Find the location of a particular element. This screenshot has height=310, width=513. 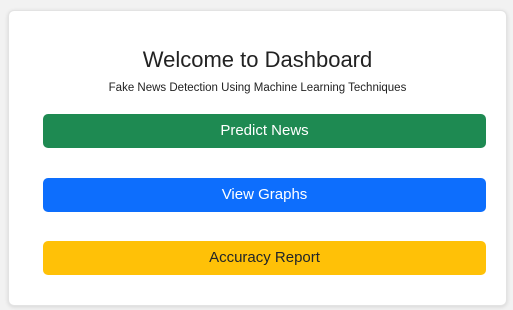

view-graphs-button: View Graphs is located at coordinates (264, 195).